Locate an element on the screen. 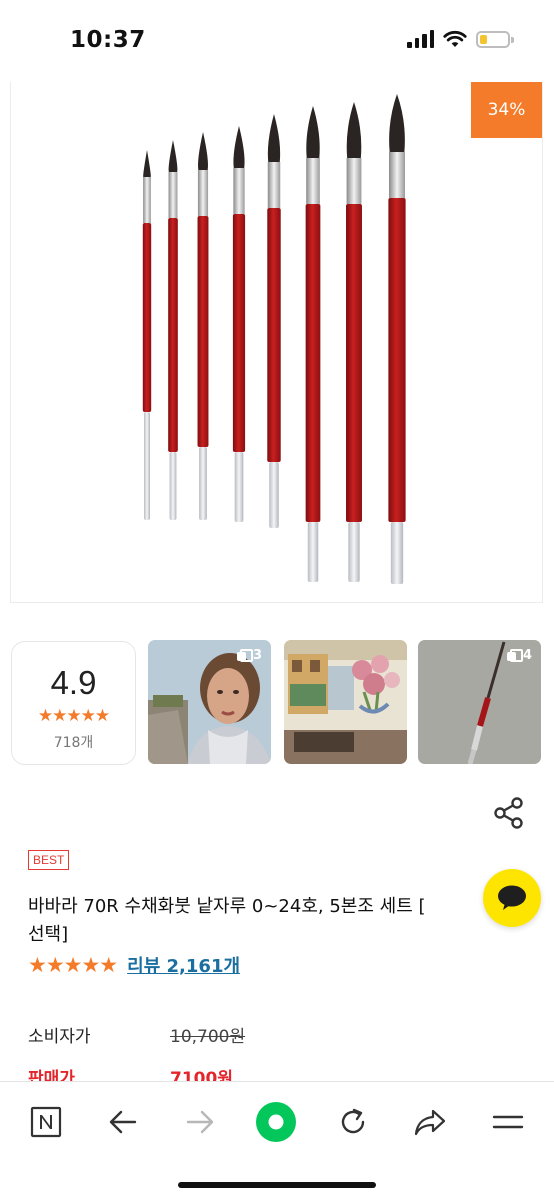  naver-n-icon is located at coordinates (46, 1122).